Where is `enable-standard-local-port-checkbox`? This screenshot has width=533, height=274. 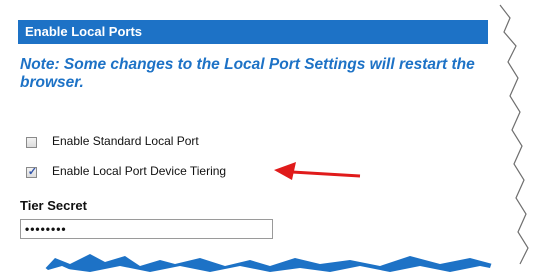 enable-standard-local-port-checkbox is located at coordinates (31, 142).